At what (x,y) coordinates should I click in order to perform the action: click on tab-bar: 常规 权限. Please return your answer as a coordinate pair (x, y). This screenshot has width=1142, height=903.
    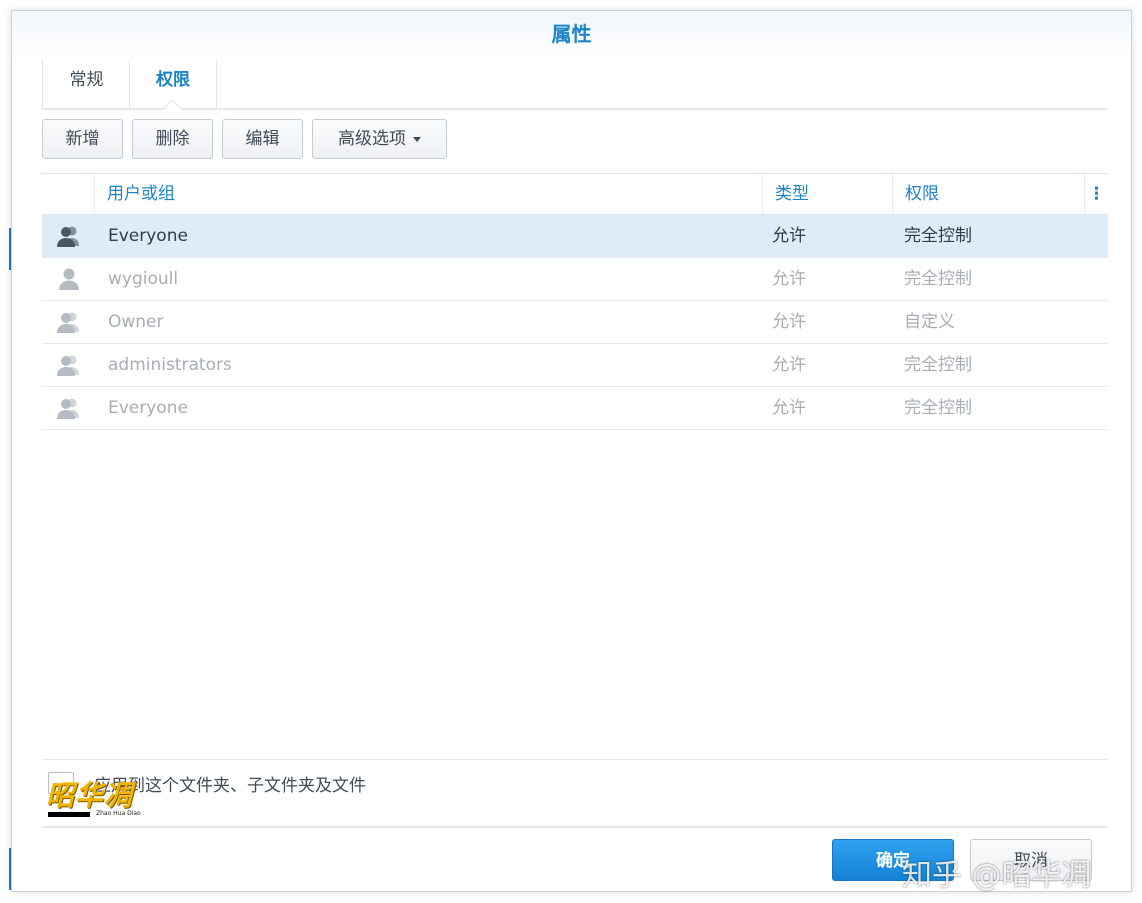
    Looking at the image, I should click on (575, 89).